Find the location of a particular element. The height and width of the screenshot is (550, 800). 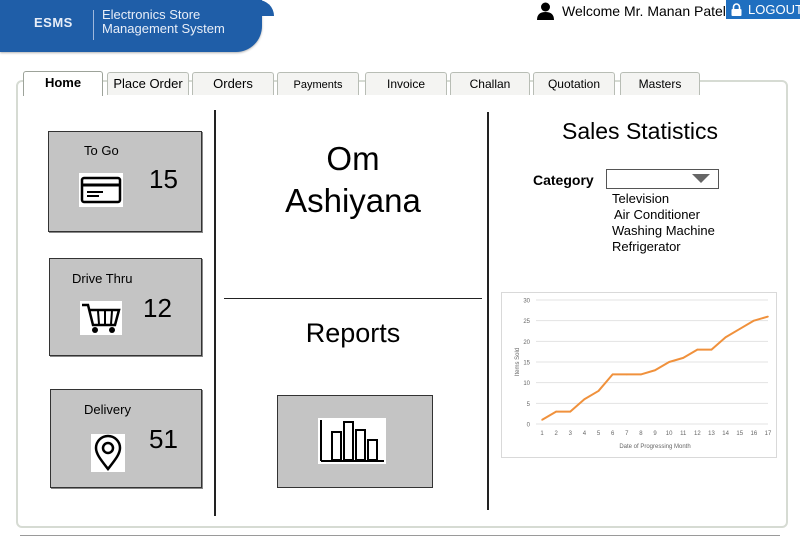

brand-abbreviation: ESMS is located at coordinates (53, 22).